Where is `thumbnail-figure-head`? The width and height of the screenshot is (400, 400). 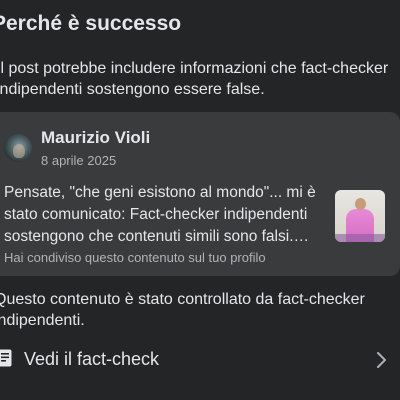 thumbnail-figure-head is located at coordinates (360, 204).